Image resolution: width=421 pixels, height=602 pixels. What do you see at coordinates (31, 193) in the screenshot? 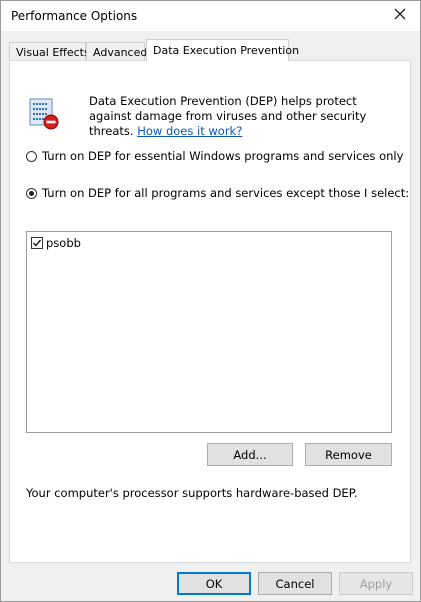
I see `radio-all-circle` at bounding box center [31, 193].